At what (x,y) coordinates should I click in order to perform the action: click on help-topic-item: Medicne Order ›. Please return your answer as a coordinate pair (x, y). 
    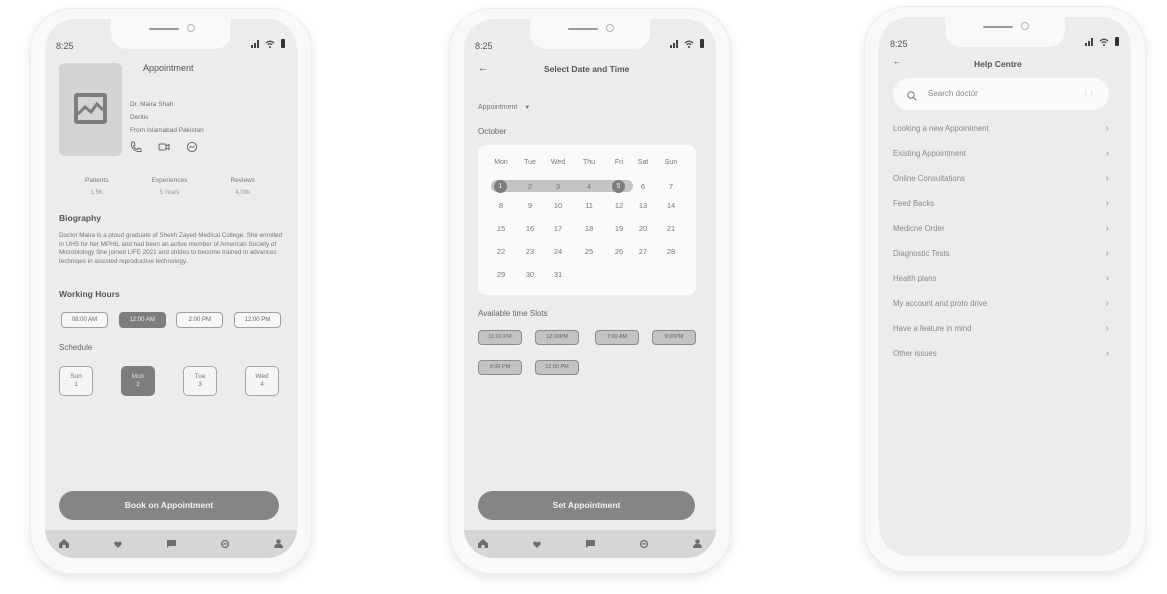
    Looking at the image, I should click on (1001, 230).